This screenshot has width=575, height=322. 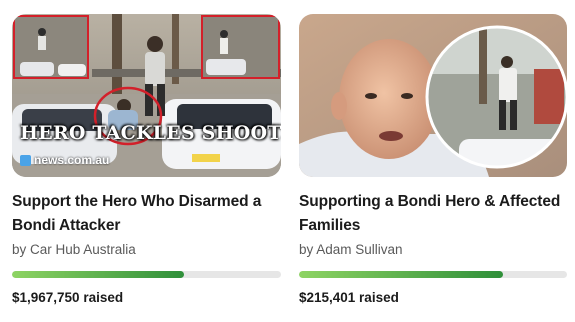 What do you see at coordinates (72, 160) in the screenshot?
I see `news-logo-text: news.com.au` at bounding box center [72, 160].